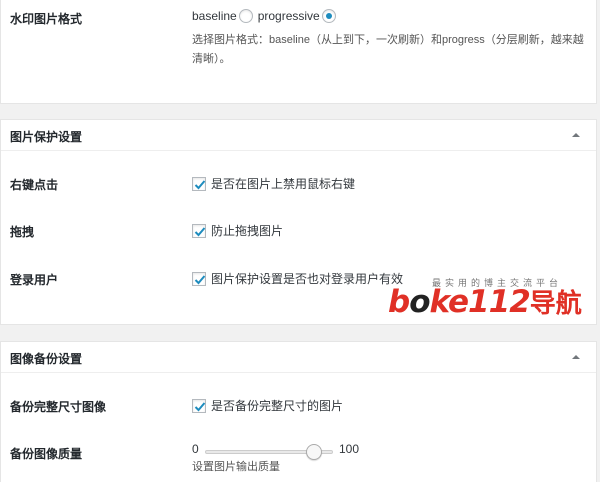  What do you see at coordinates (34, 185) in the screenshot?
I see `right-click-label: 右键点击` at bounding box center [34, 185].